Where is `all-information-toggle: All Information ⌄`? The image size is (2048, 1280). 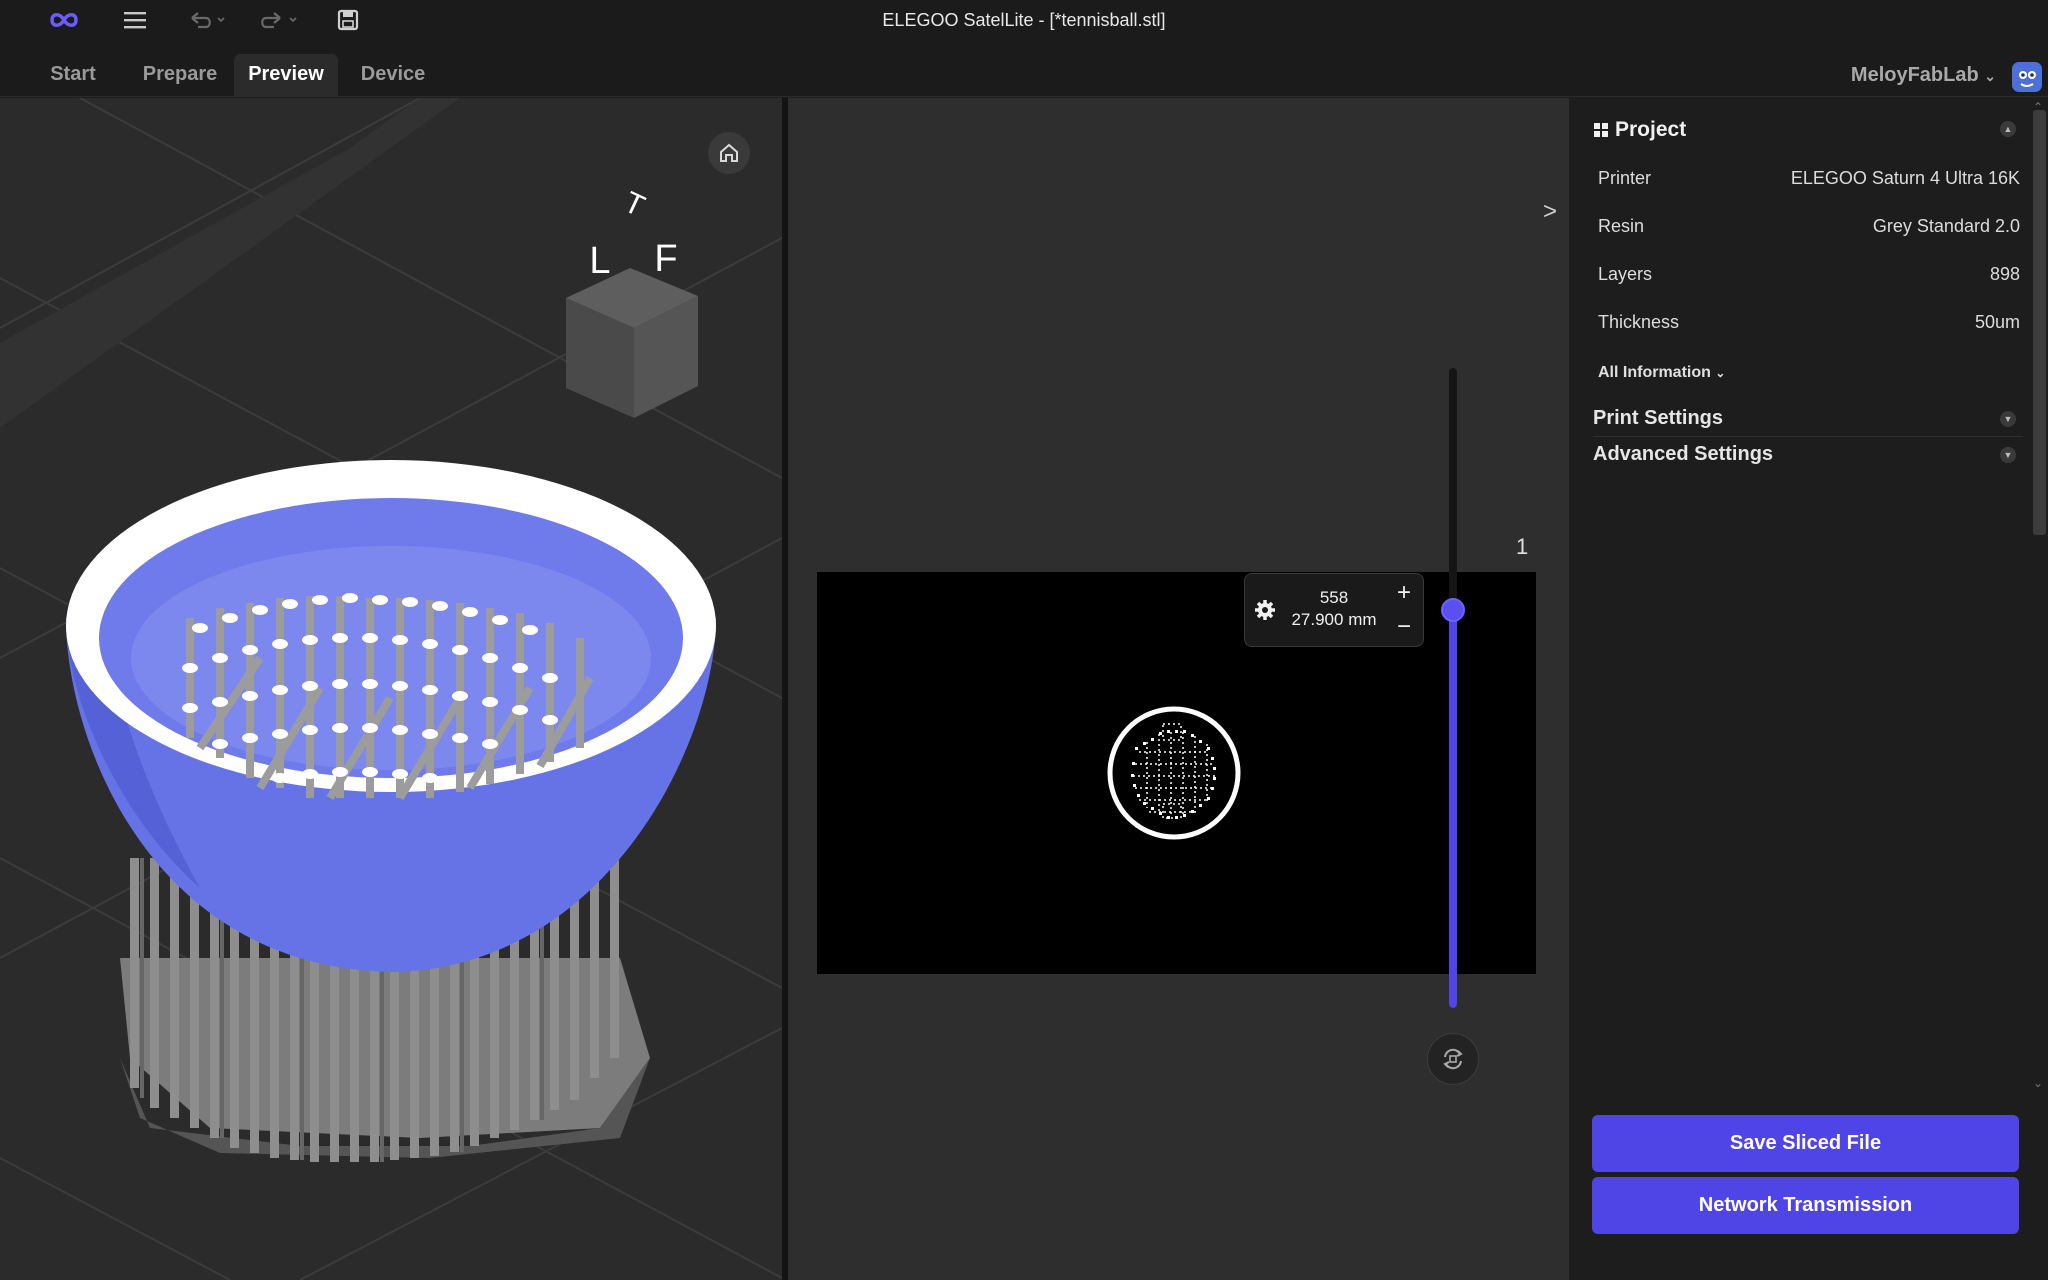 all-information-toggle: All Information ⌄ is located at coordinates (1661, 373).